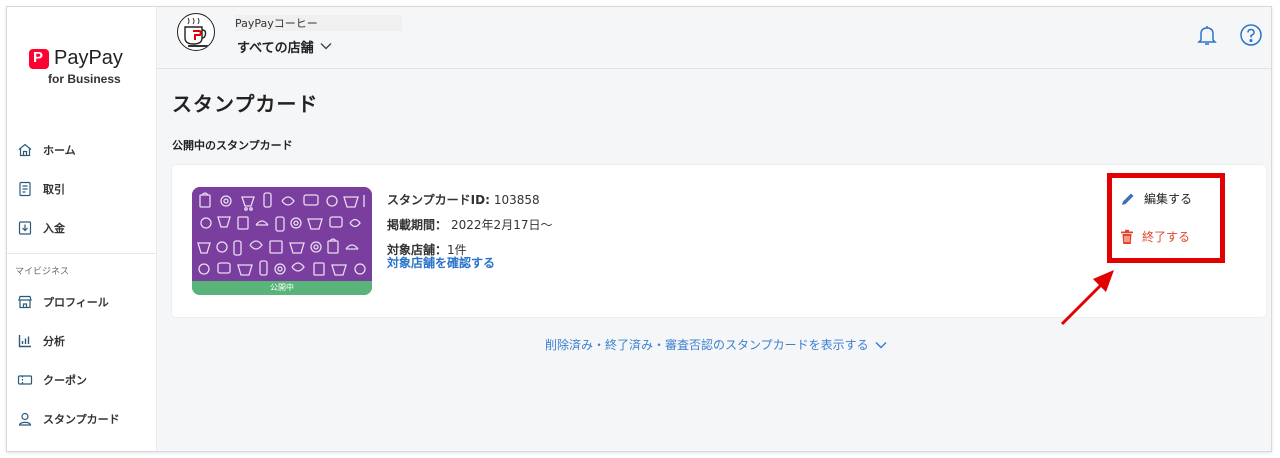 The width and height of the screenshot is (1280, 458). What do you see at coordinates (88, 58) in the screenshot?
I see `logo-text: PayPay` at bounding box center [88, 58].